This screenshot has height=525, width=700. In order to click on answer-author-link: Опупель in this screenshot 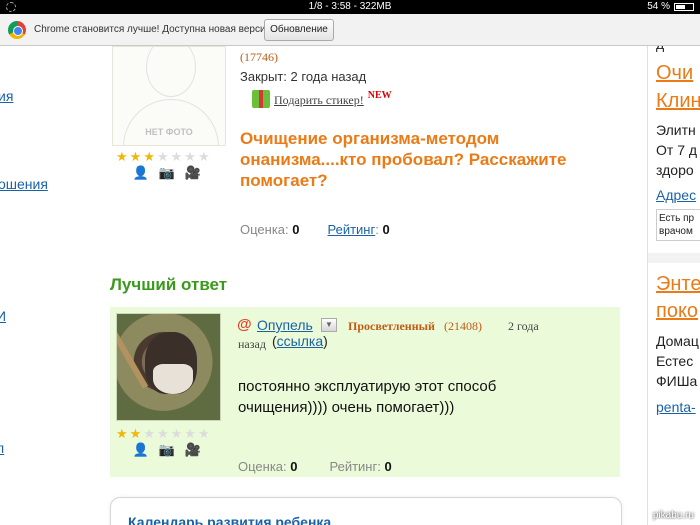, I will do `click(285, 325)`.